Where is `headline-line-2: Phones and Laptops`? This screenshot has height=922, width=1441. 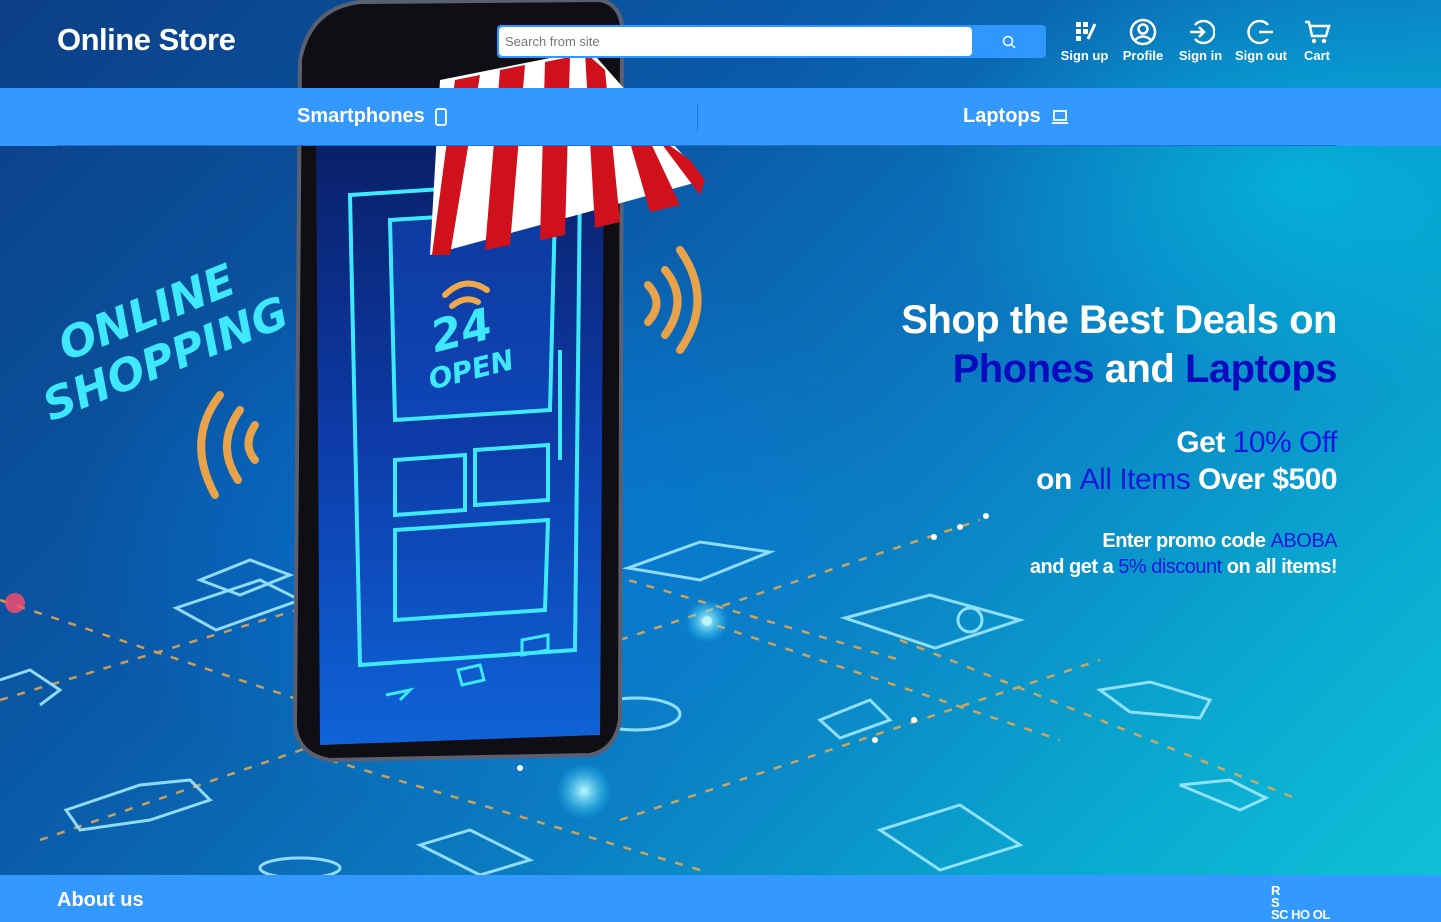
headline-line-2: Phones and Laptops is located at coordinates (1119, 369).